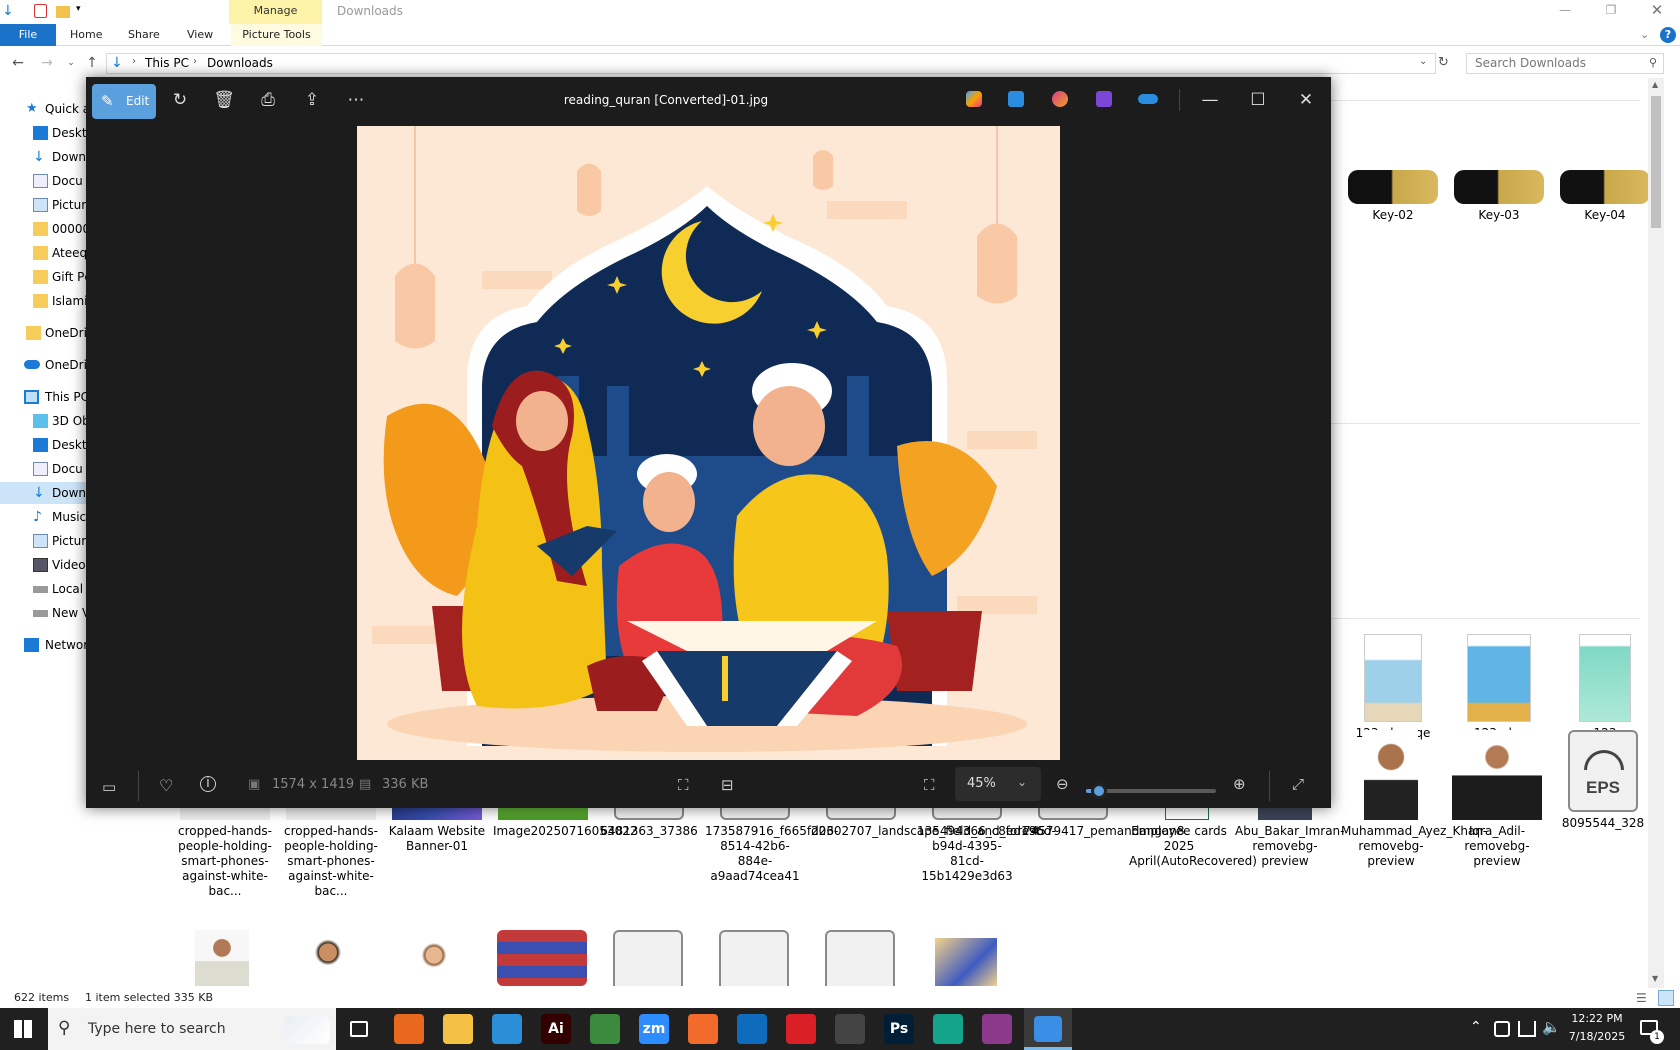  What do you see at coordinates (1551, 1027) in the screenshot?
I see `volume-icon: 🔈` at bounding box center [1551, 1027].